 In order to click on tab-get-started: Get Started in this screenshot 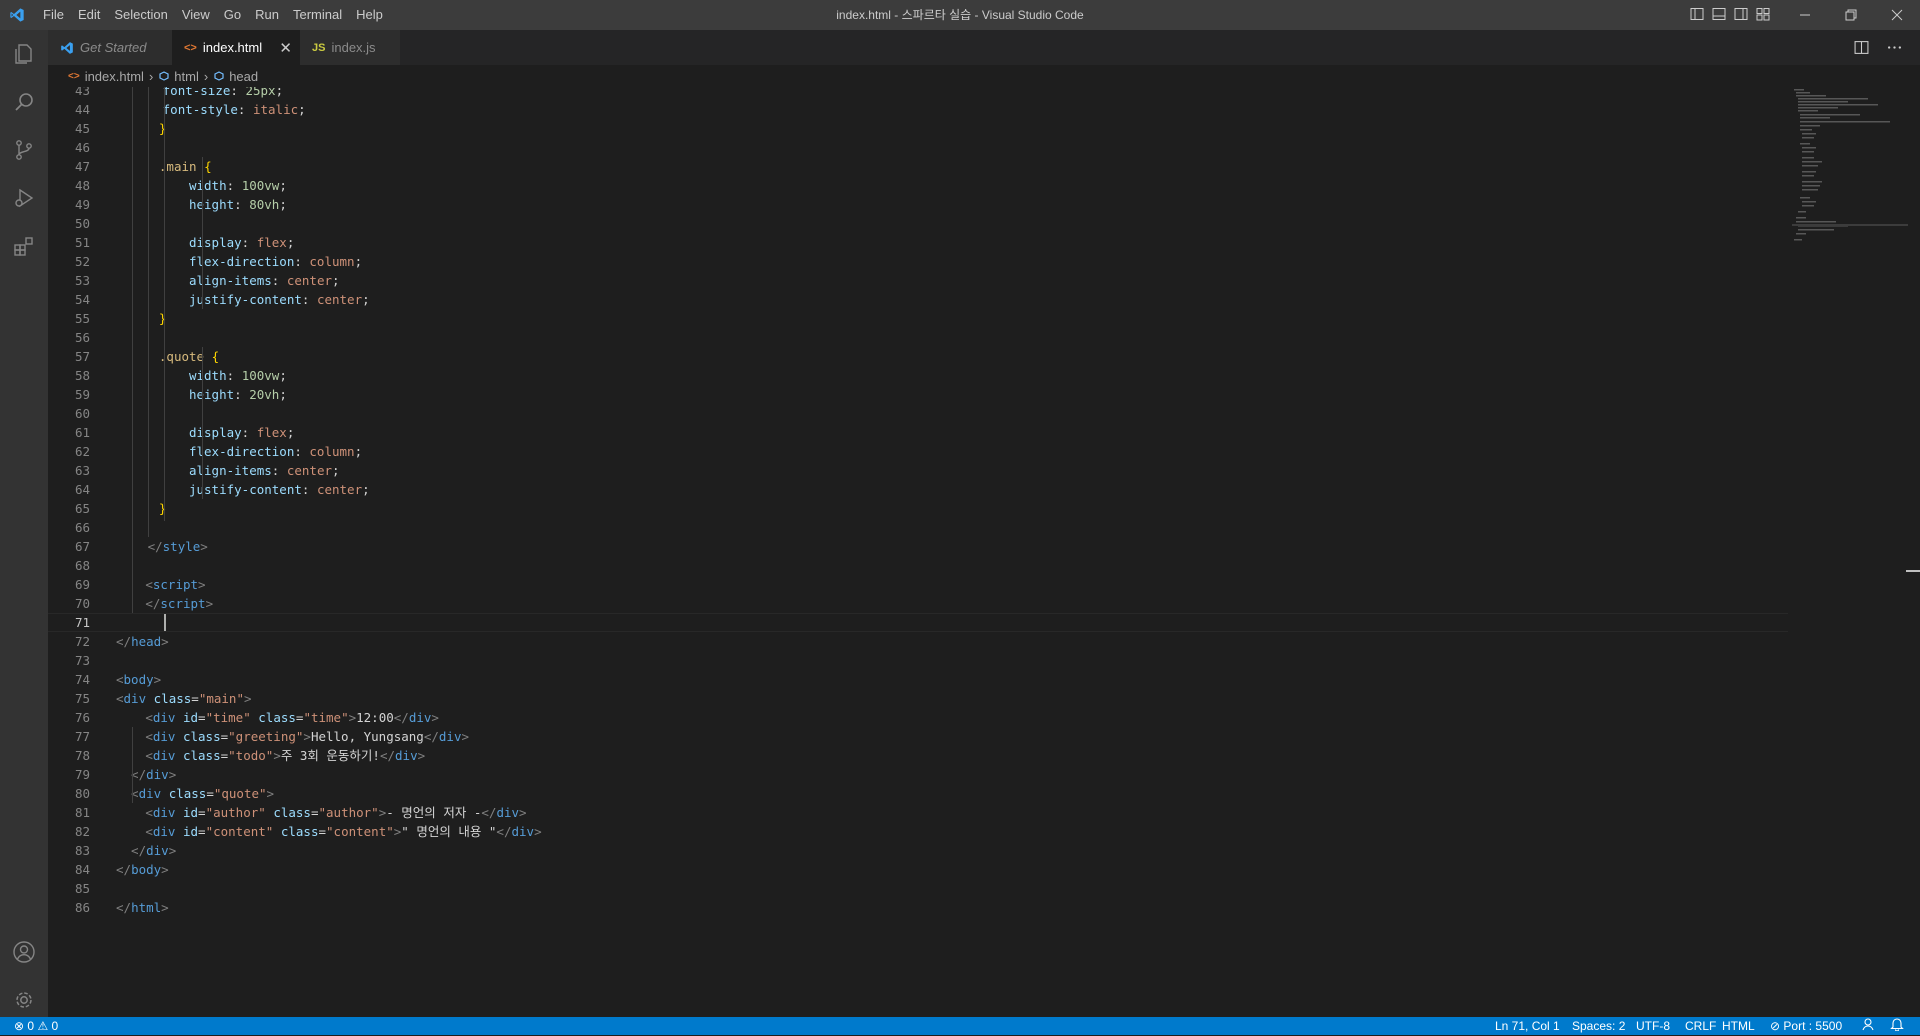, I will do `click(110, 47)`.